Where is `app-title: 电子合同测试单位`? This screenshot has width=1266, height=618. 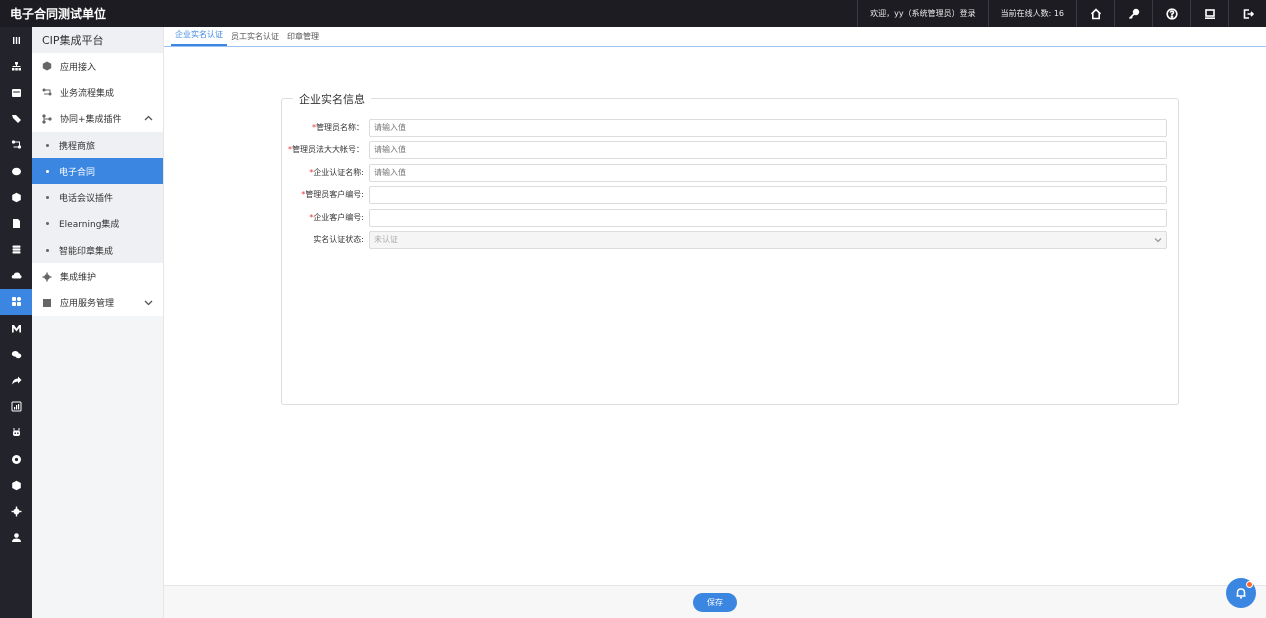
app-title: 电子合同测试单位 is located at coordinates (58, 14).